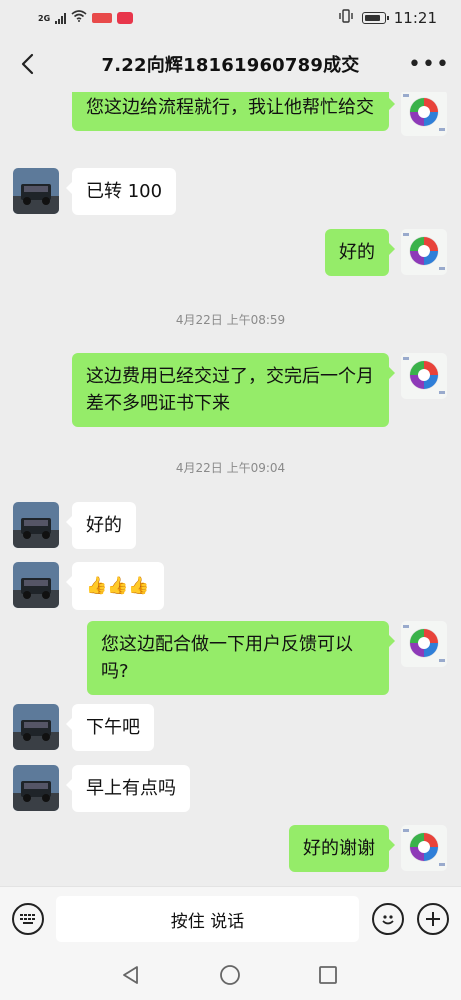  What do you see at coordinates (28, 919) in the screenshot?
I see `keyboard-icon` at bounding box center [28, 919].